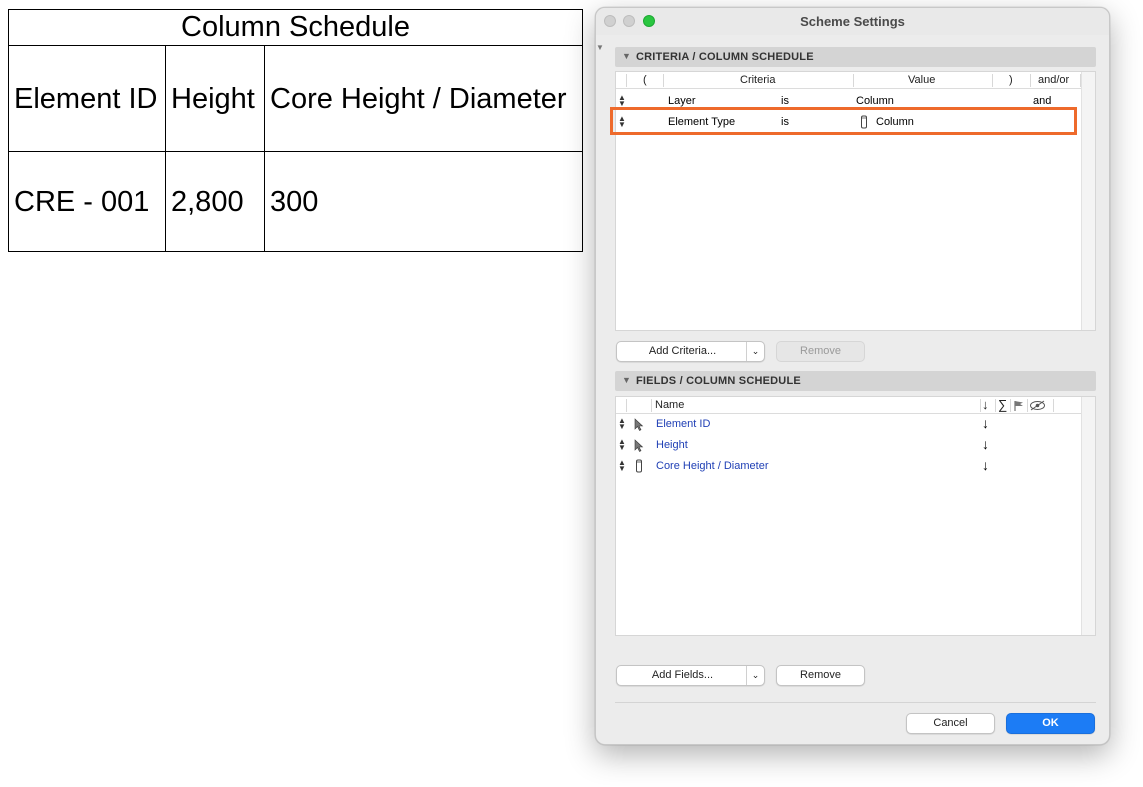 The image size is (1143, 787). What do you see at coordinates (985, 404) in the screenshot?
I see `col-sort: ↓` at bounding box center [985, 404].